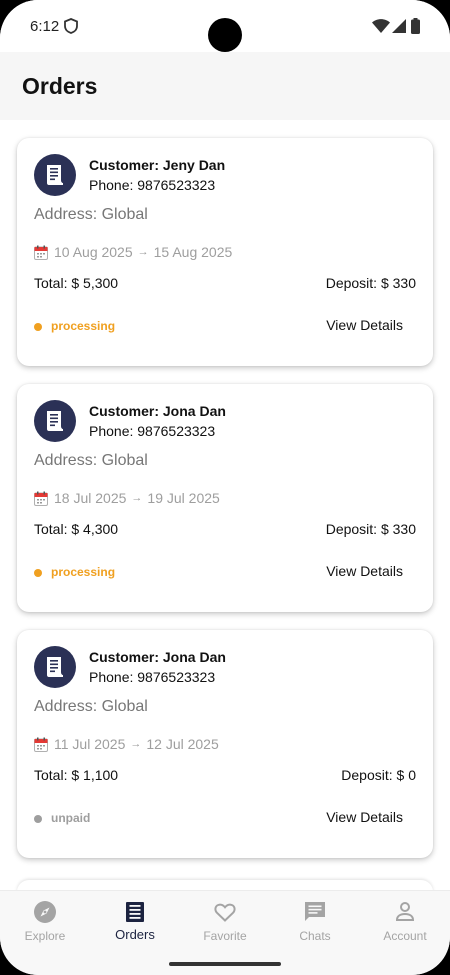  What do you see at coordinates (71, 26) in the screenshot?
I see `shield-icon` at bounding box center [71, 26].